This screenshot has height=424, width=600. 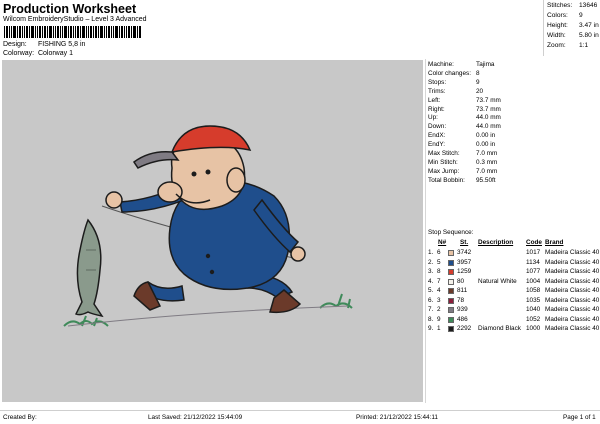 I want to click on column-header-brand: Brand, so click(x=554, y=242).